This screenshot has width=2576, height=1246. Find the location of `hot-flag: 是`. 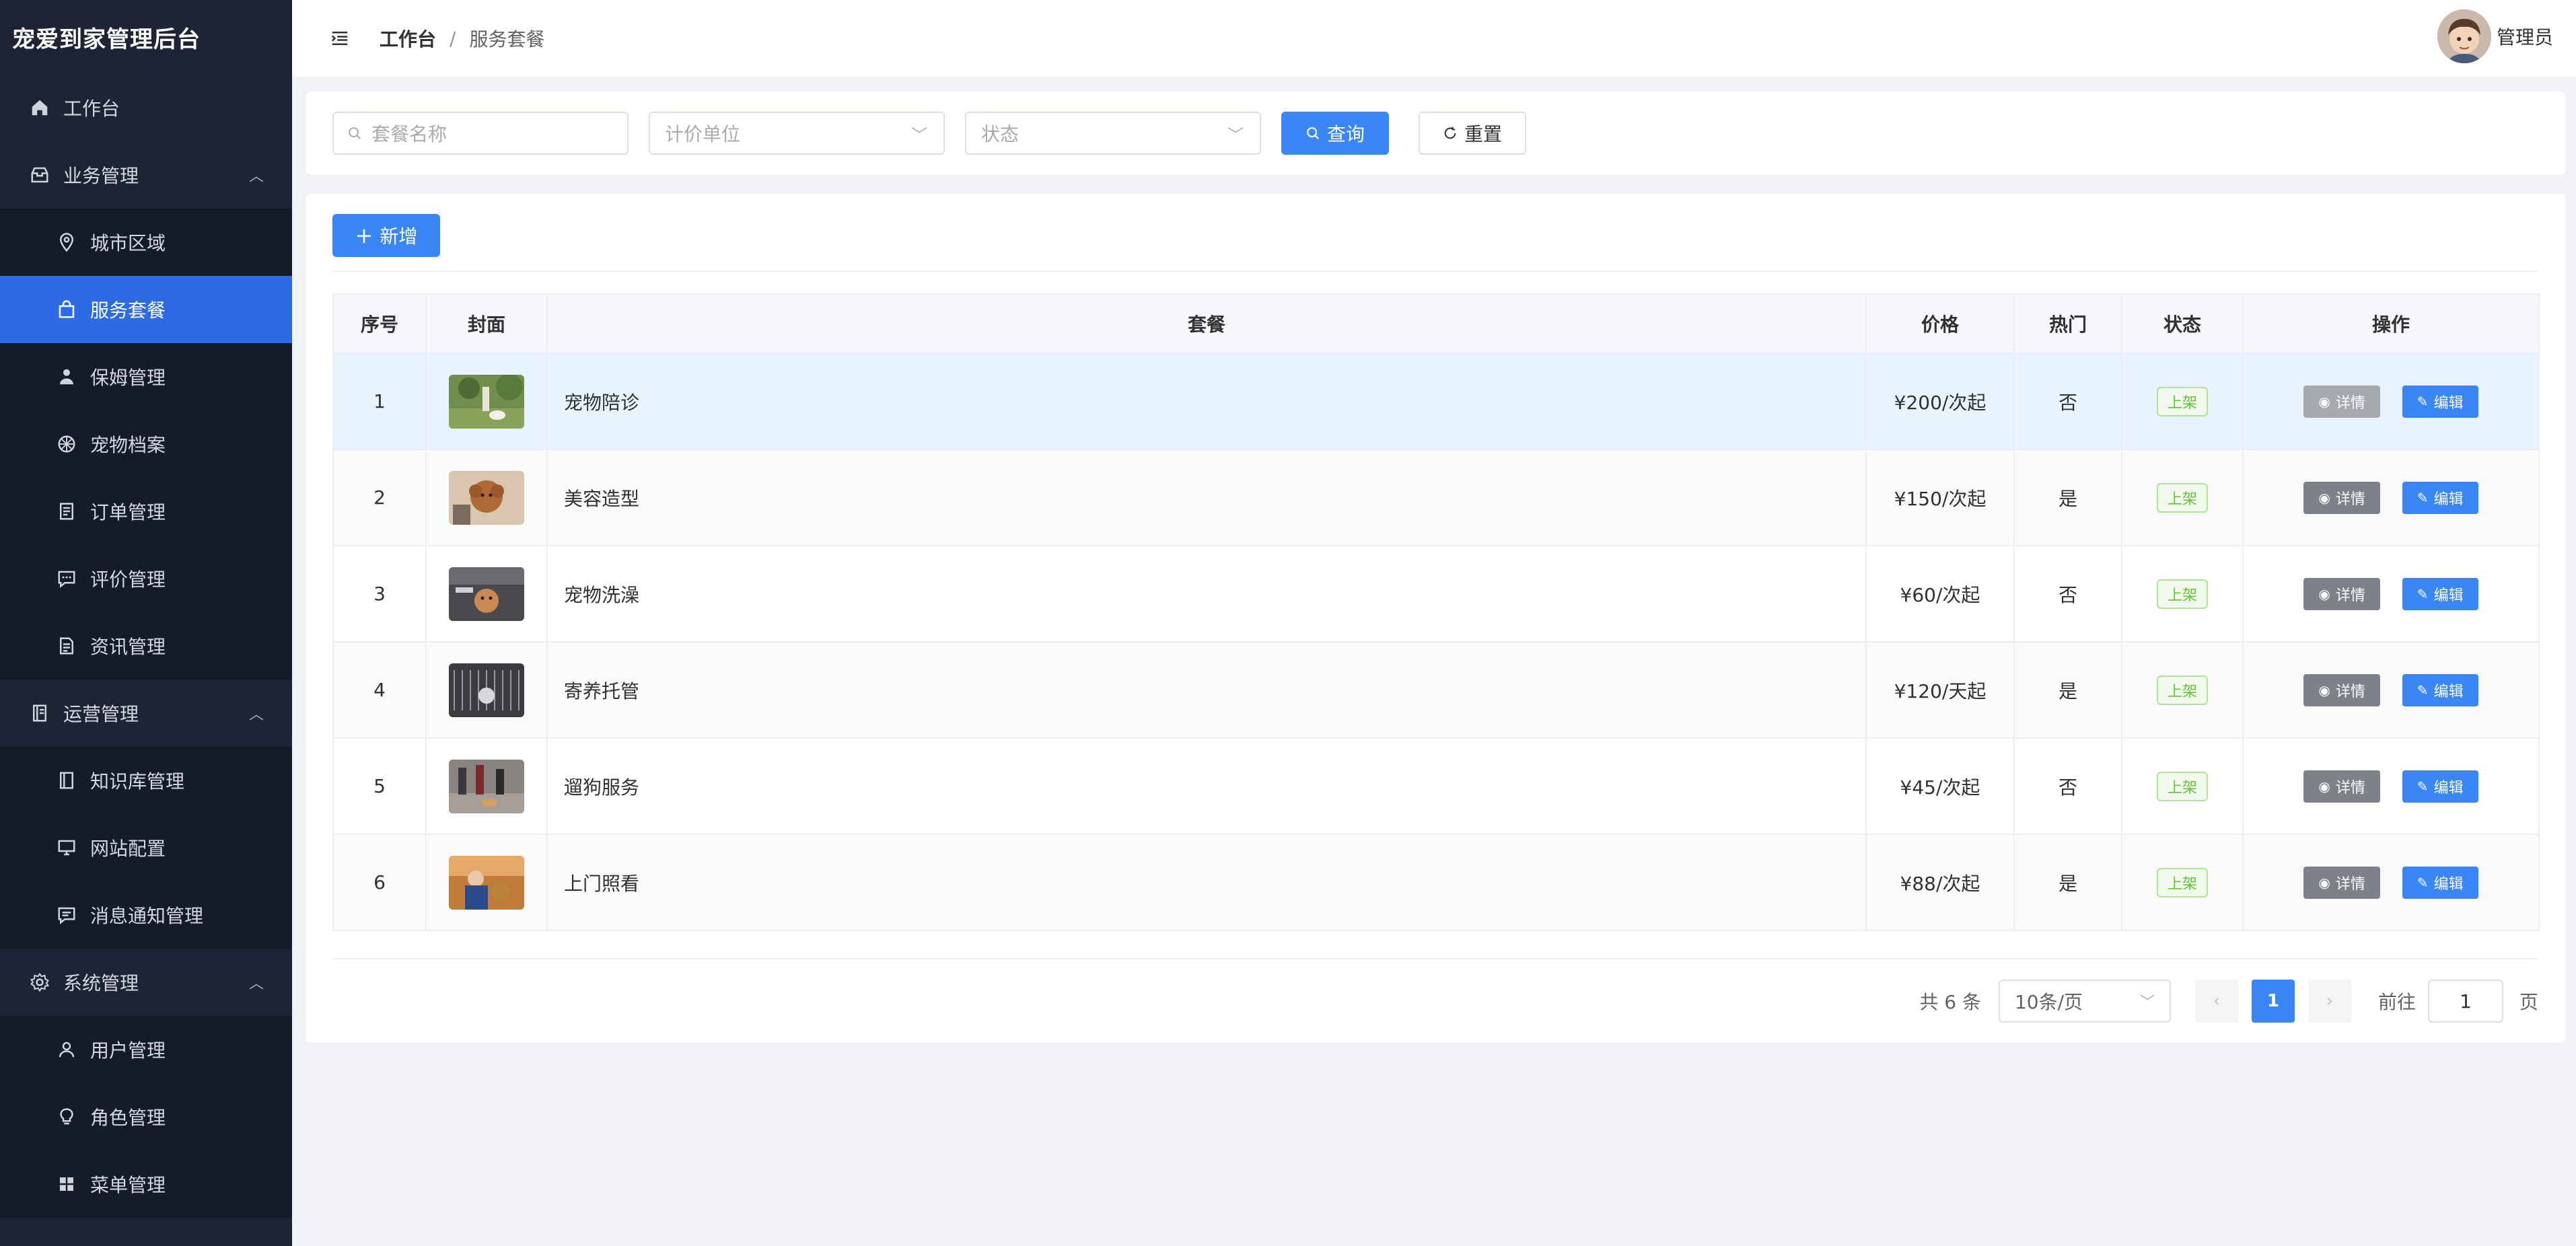

hot-flag: 是 is located at coordinates (2067, 882).